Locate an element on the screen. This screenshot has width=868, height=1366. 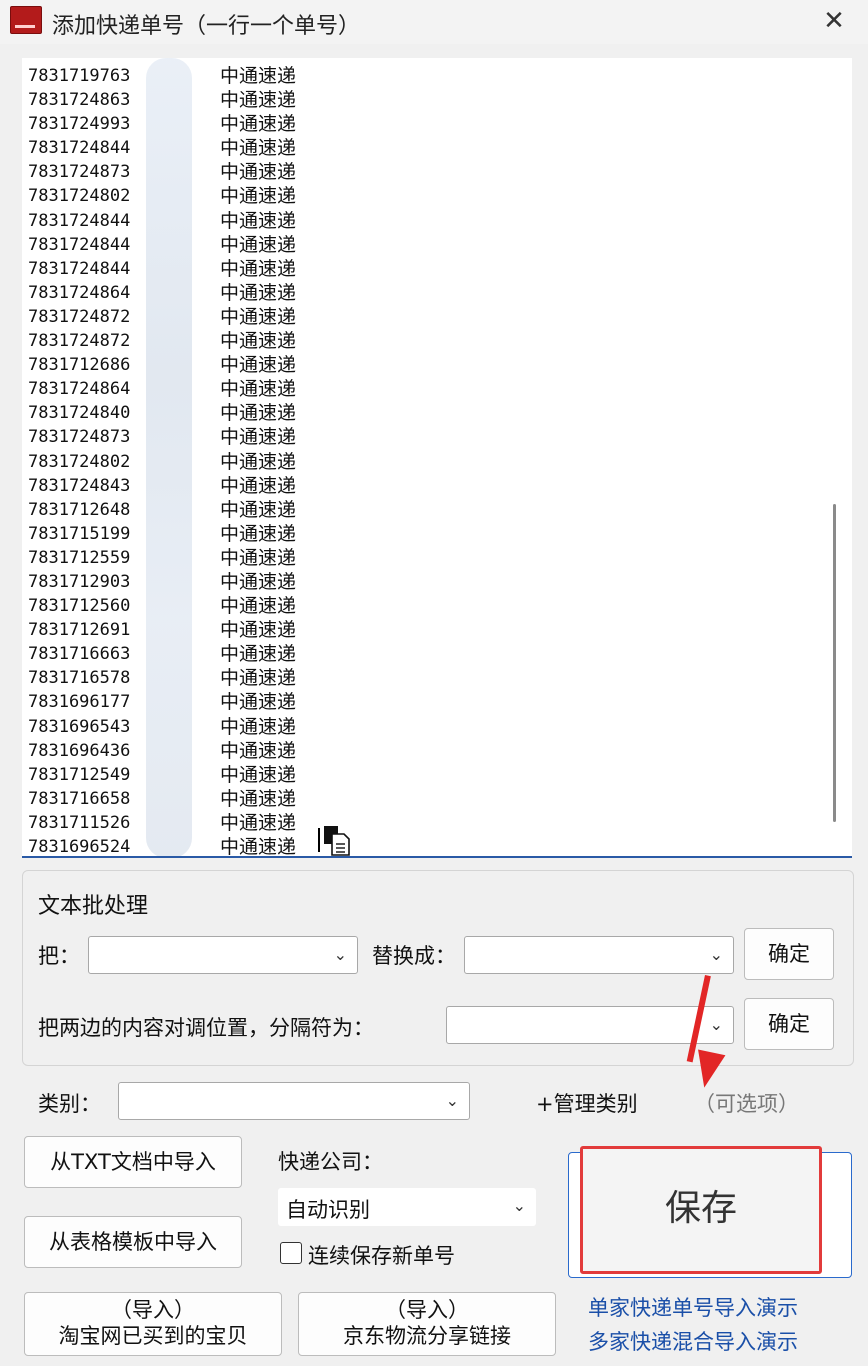
tracking-number: 7831715199 is located at coordinates (79, 533).